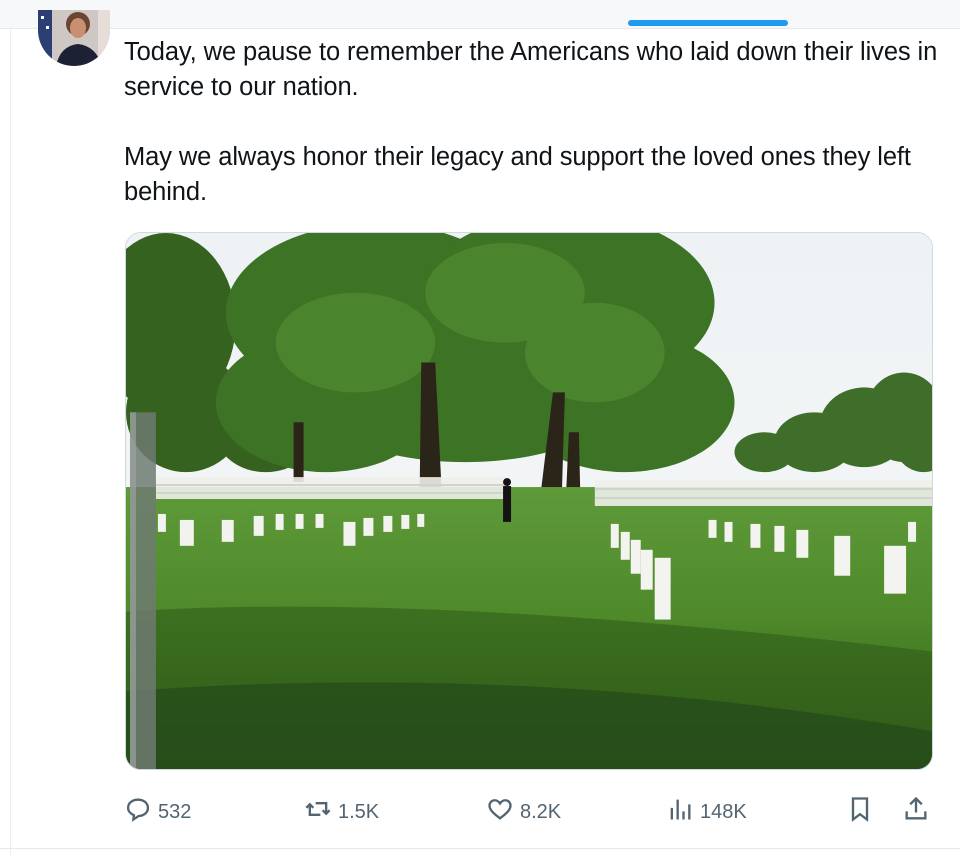 The width and height of the screenshot is (960, 856). What do you see at coordinates (480, 848) in the screenshot?
I see `divider` at bounding box center [480, 848].